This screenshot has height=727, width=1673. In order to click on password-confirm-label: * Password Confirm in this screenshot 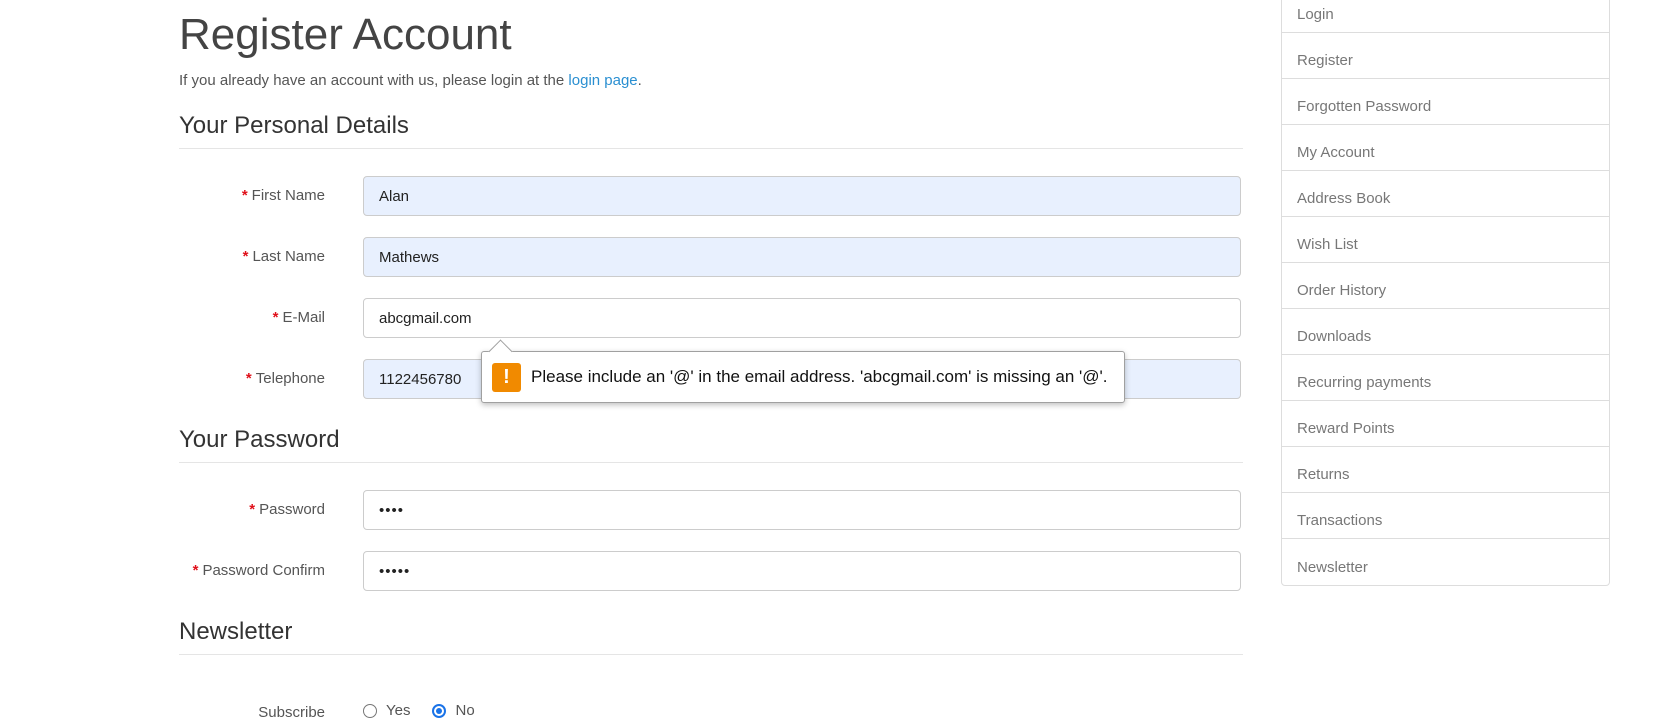, I will do `click(258, 570)`.